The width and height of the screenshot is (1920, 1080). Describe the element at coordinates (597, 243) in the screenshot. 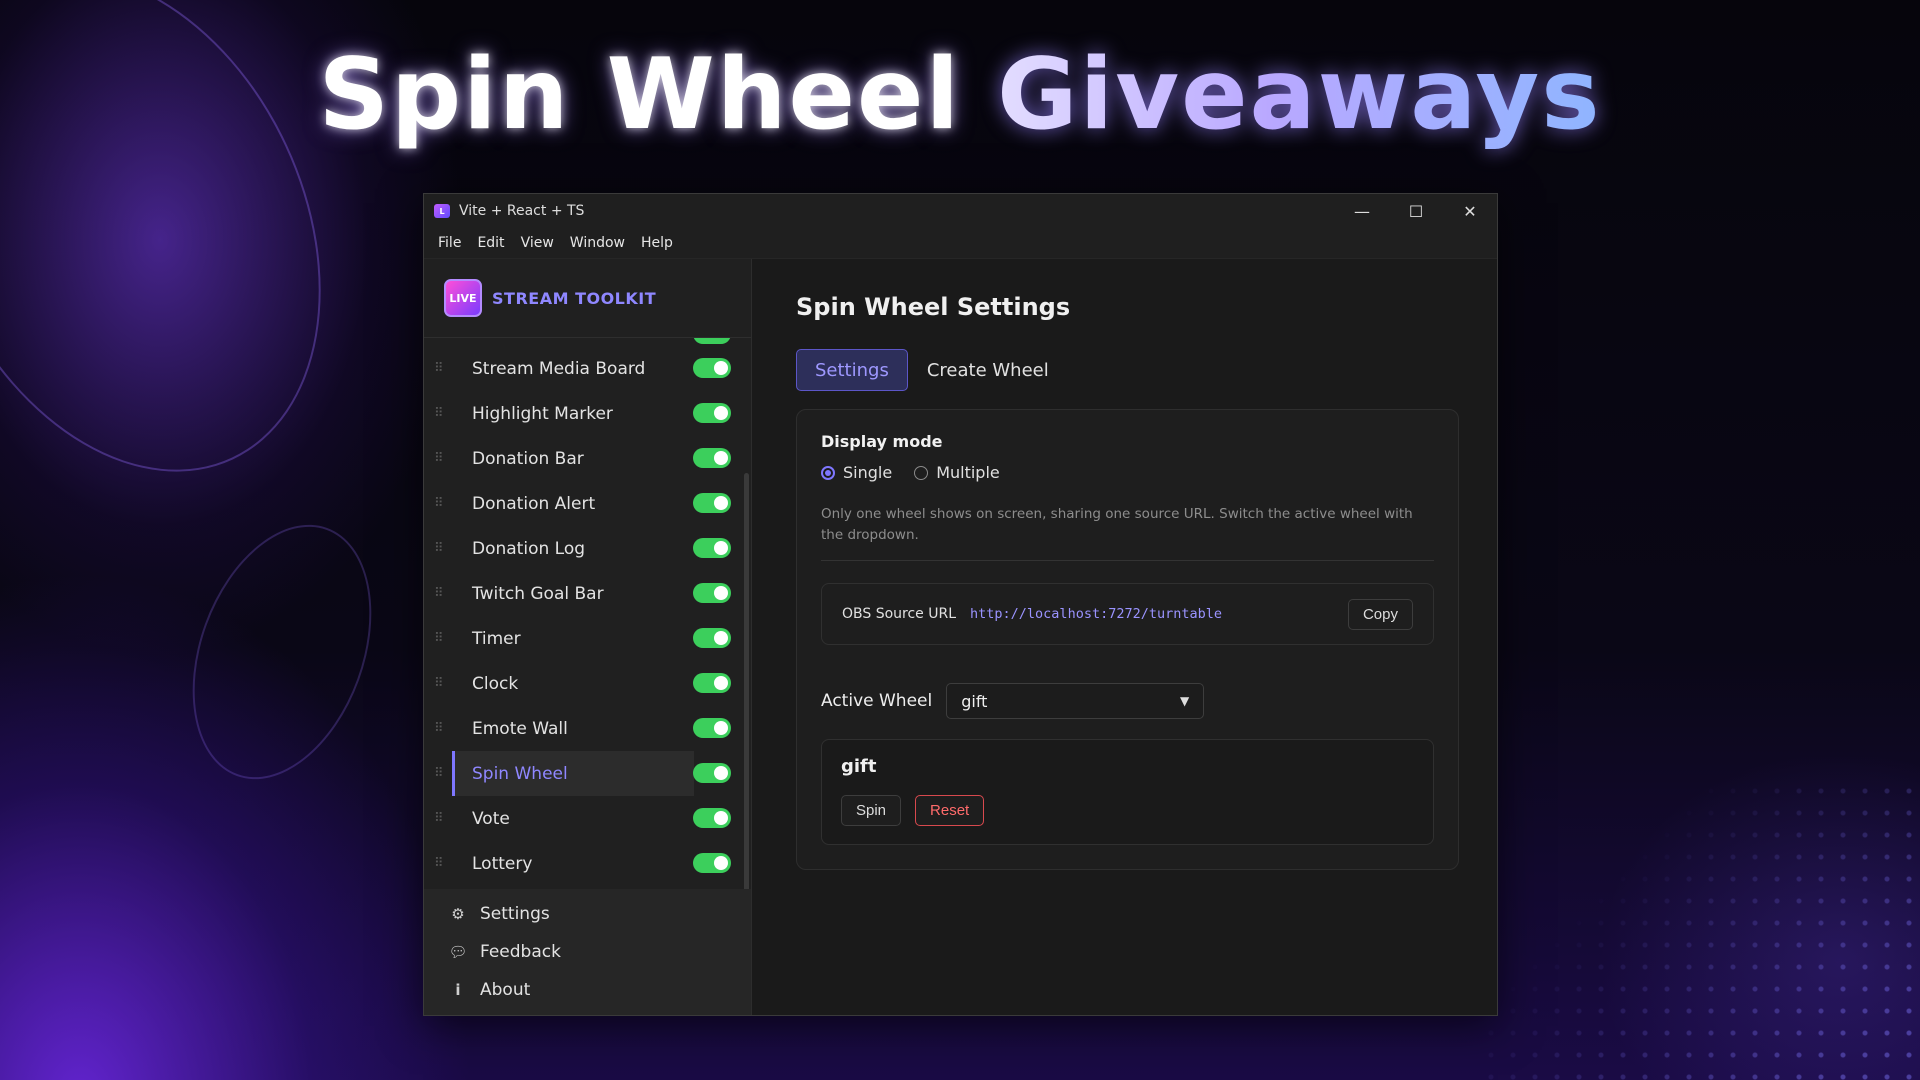

I see `menu-window: Window` at that location.